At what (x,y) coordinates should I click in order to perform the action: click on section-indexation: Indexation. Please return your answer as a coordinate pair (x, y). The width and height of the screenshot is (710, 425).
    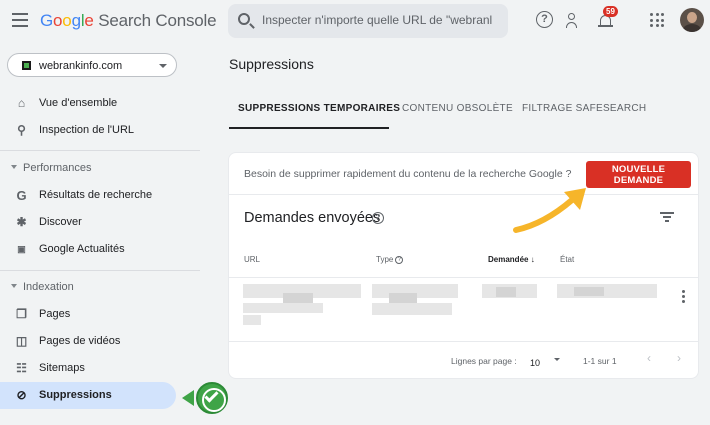
    Looking at the image, I should click on (100, 288).